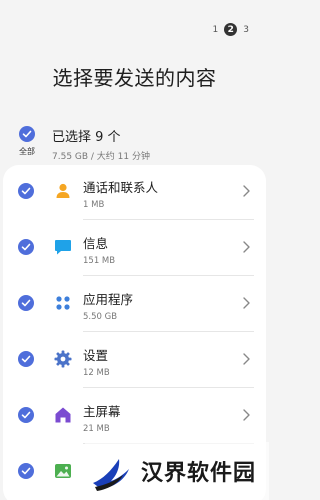  Describe the element at coordinates (86, 137) in the screenshot. I see `selected-count: 已选择 9 个` at that location.